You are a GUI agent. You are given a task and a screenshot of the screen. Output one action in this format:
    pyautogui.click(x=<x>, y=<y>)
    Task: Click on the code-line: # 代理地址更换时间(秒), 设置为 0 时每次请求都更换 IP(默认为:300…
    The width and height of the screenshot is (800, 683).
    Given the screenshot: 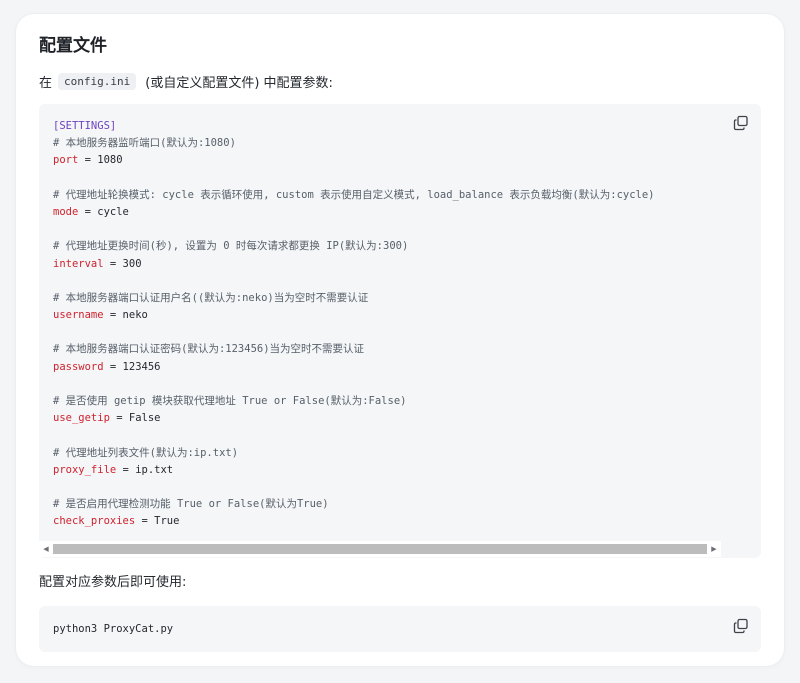 What is the action you would take?
    pyautogui.click(x=354, y=246)
    